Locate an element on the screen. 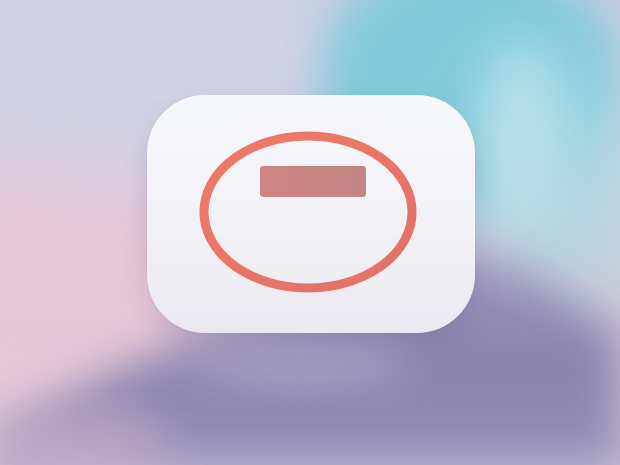  bar-shape is located at coordinates (313, 181).